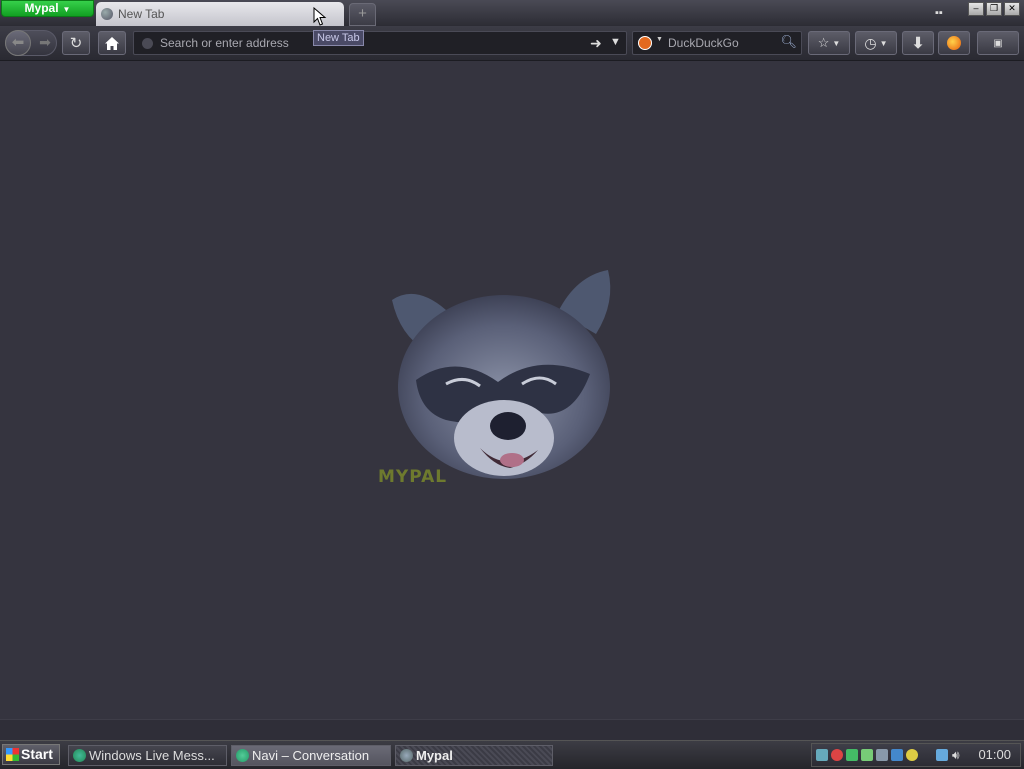  Describe the element at coordinates (823, 42) in the screenshot. I see `bookmark-star-icon: ☆` at that location.